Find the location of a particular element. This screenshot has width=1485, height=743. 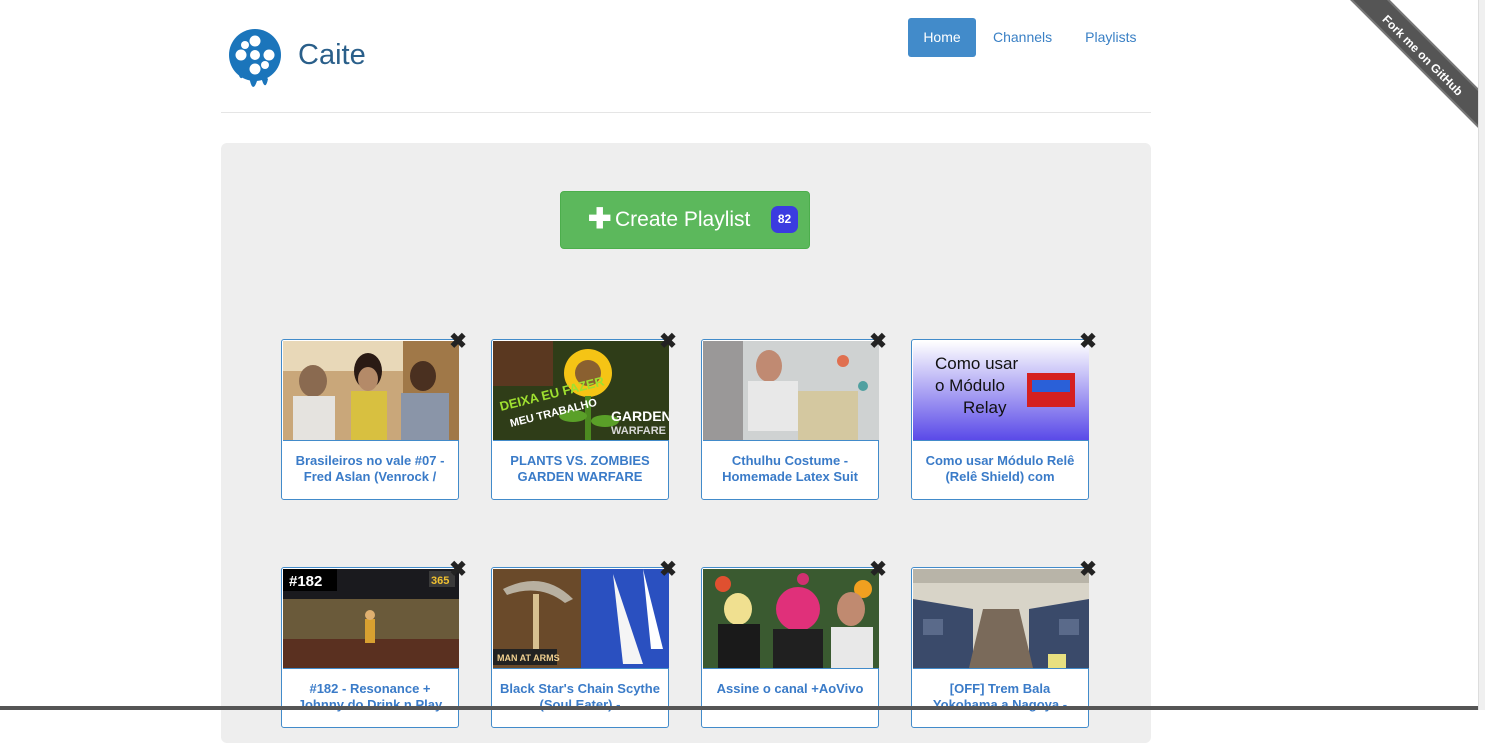

thumb-caption: o Módulo is located at coordinates (970, 385).